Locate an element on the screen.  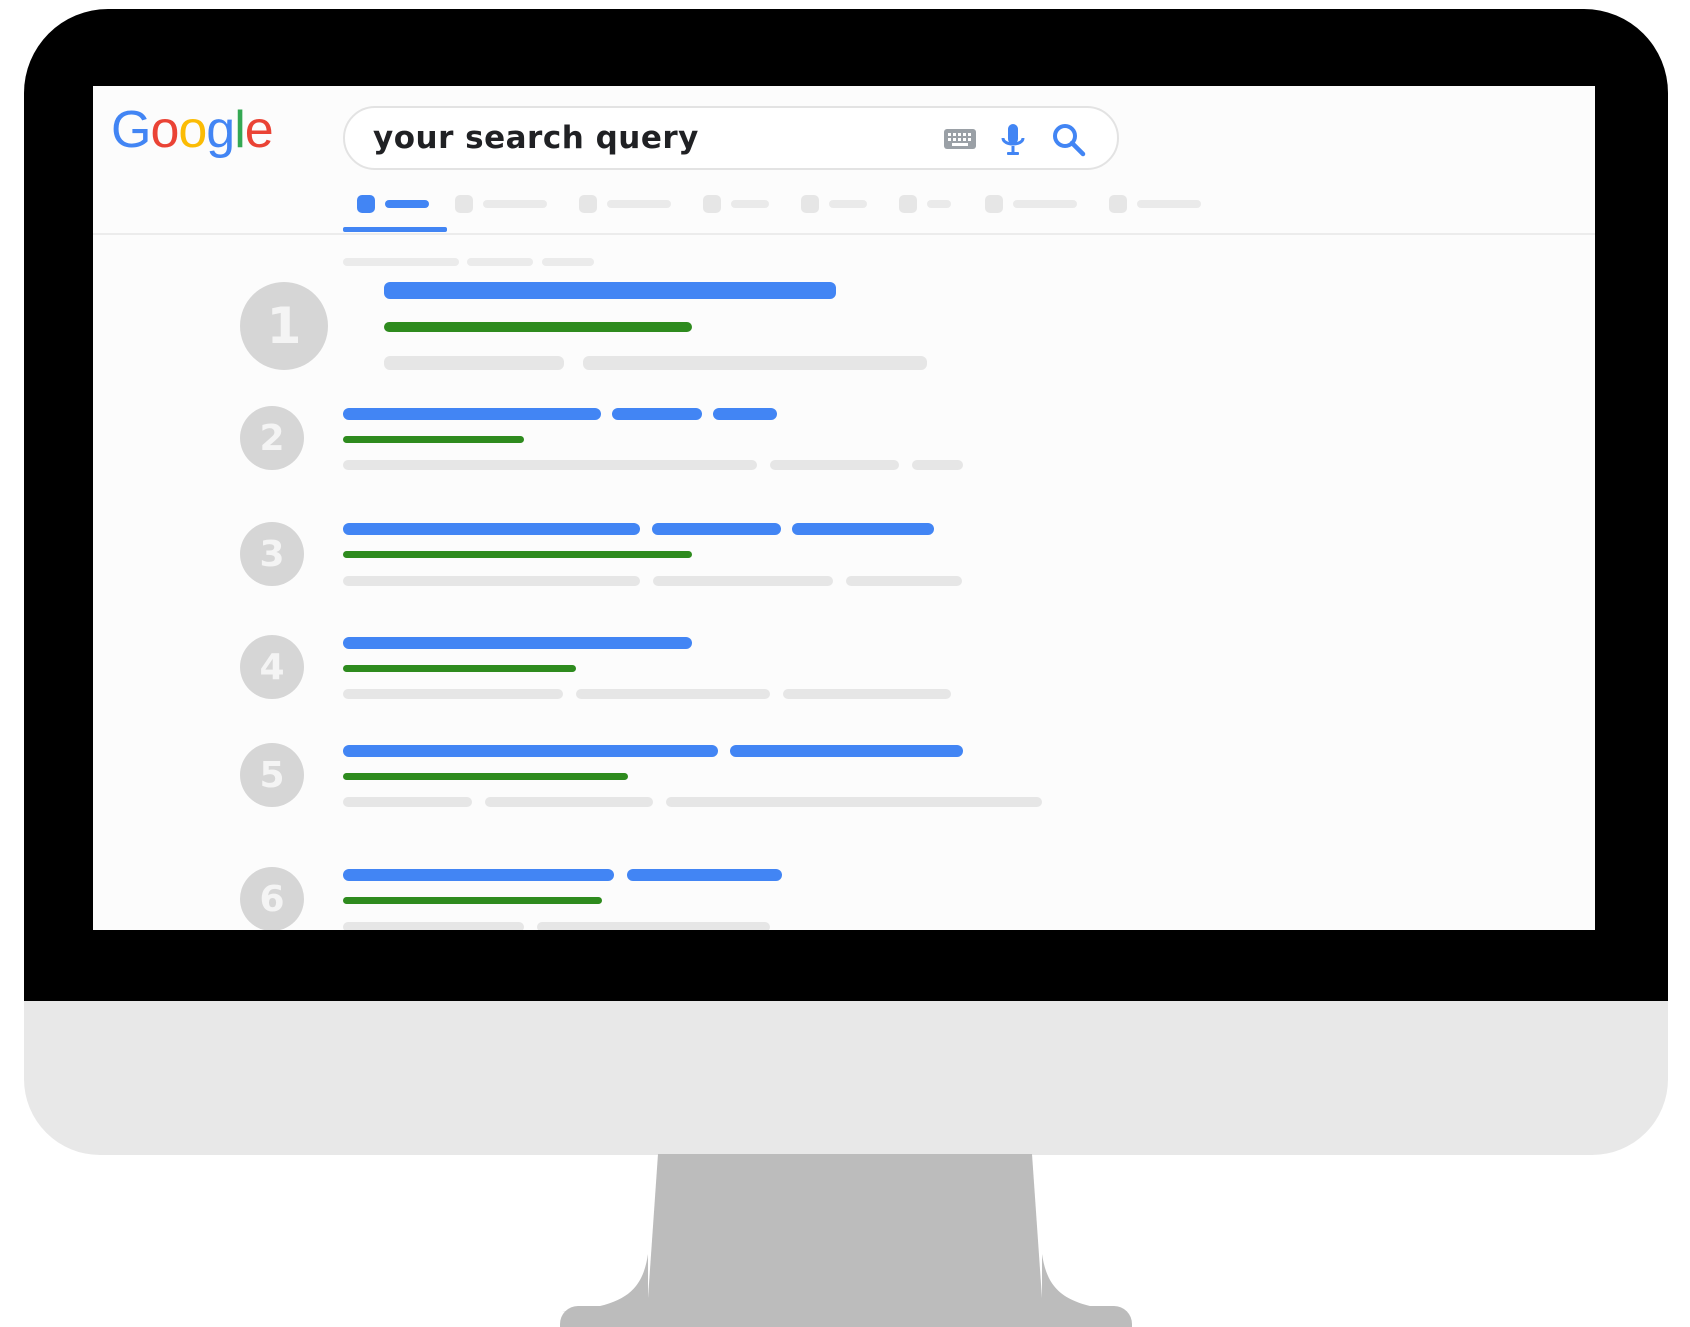
logo-letter: l is located at coordinates (240, 130).